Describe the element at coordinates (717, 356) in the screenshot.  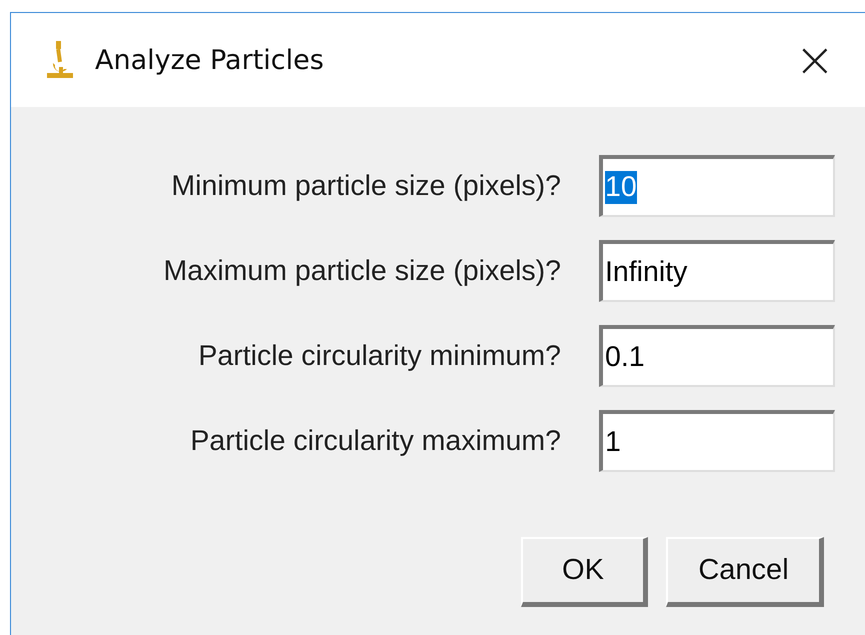
I see `input-field: 0.1` at that location.